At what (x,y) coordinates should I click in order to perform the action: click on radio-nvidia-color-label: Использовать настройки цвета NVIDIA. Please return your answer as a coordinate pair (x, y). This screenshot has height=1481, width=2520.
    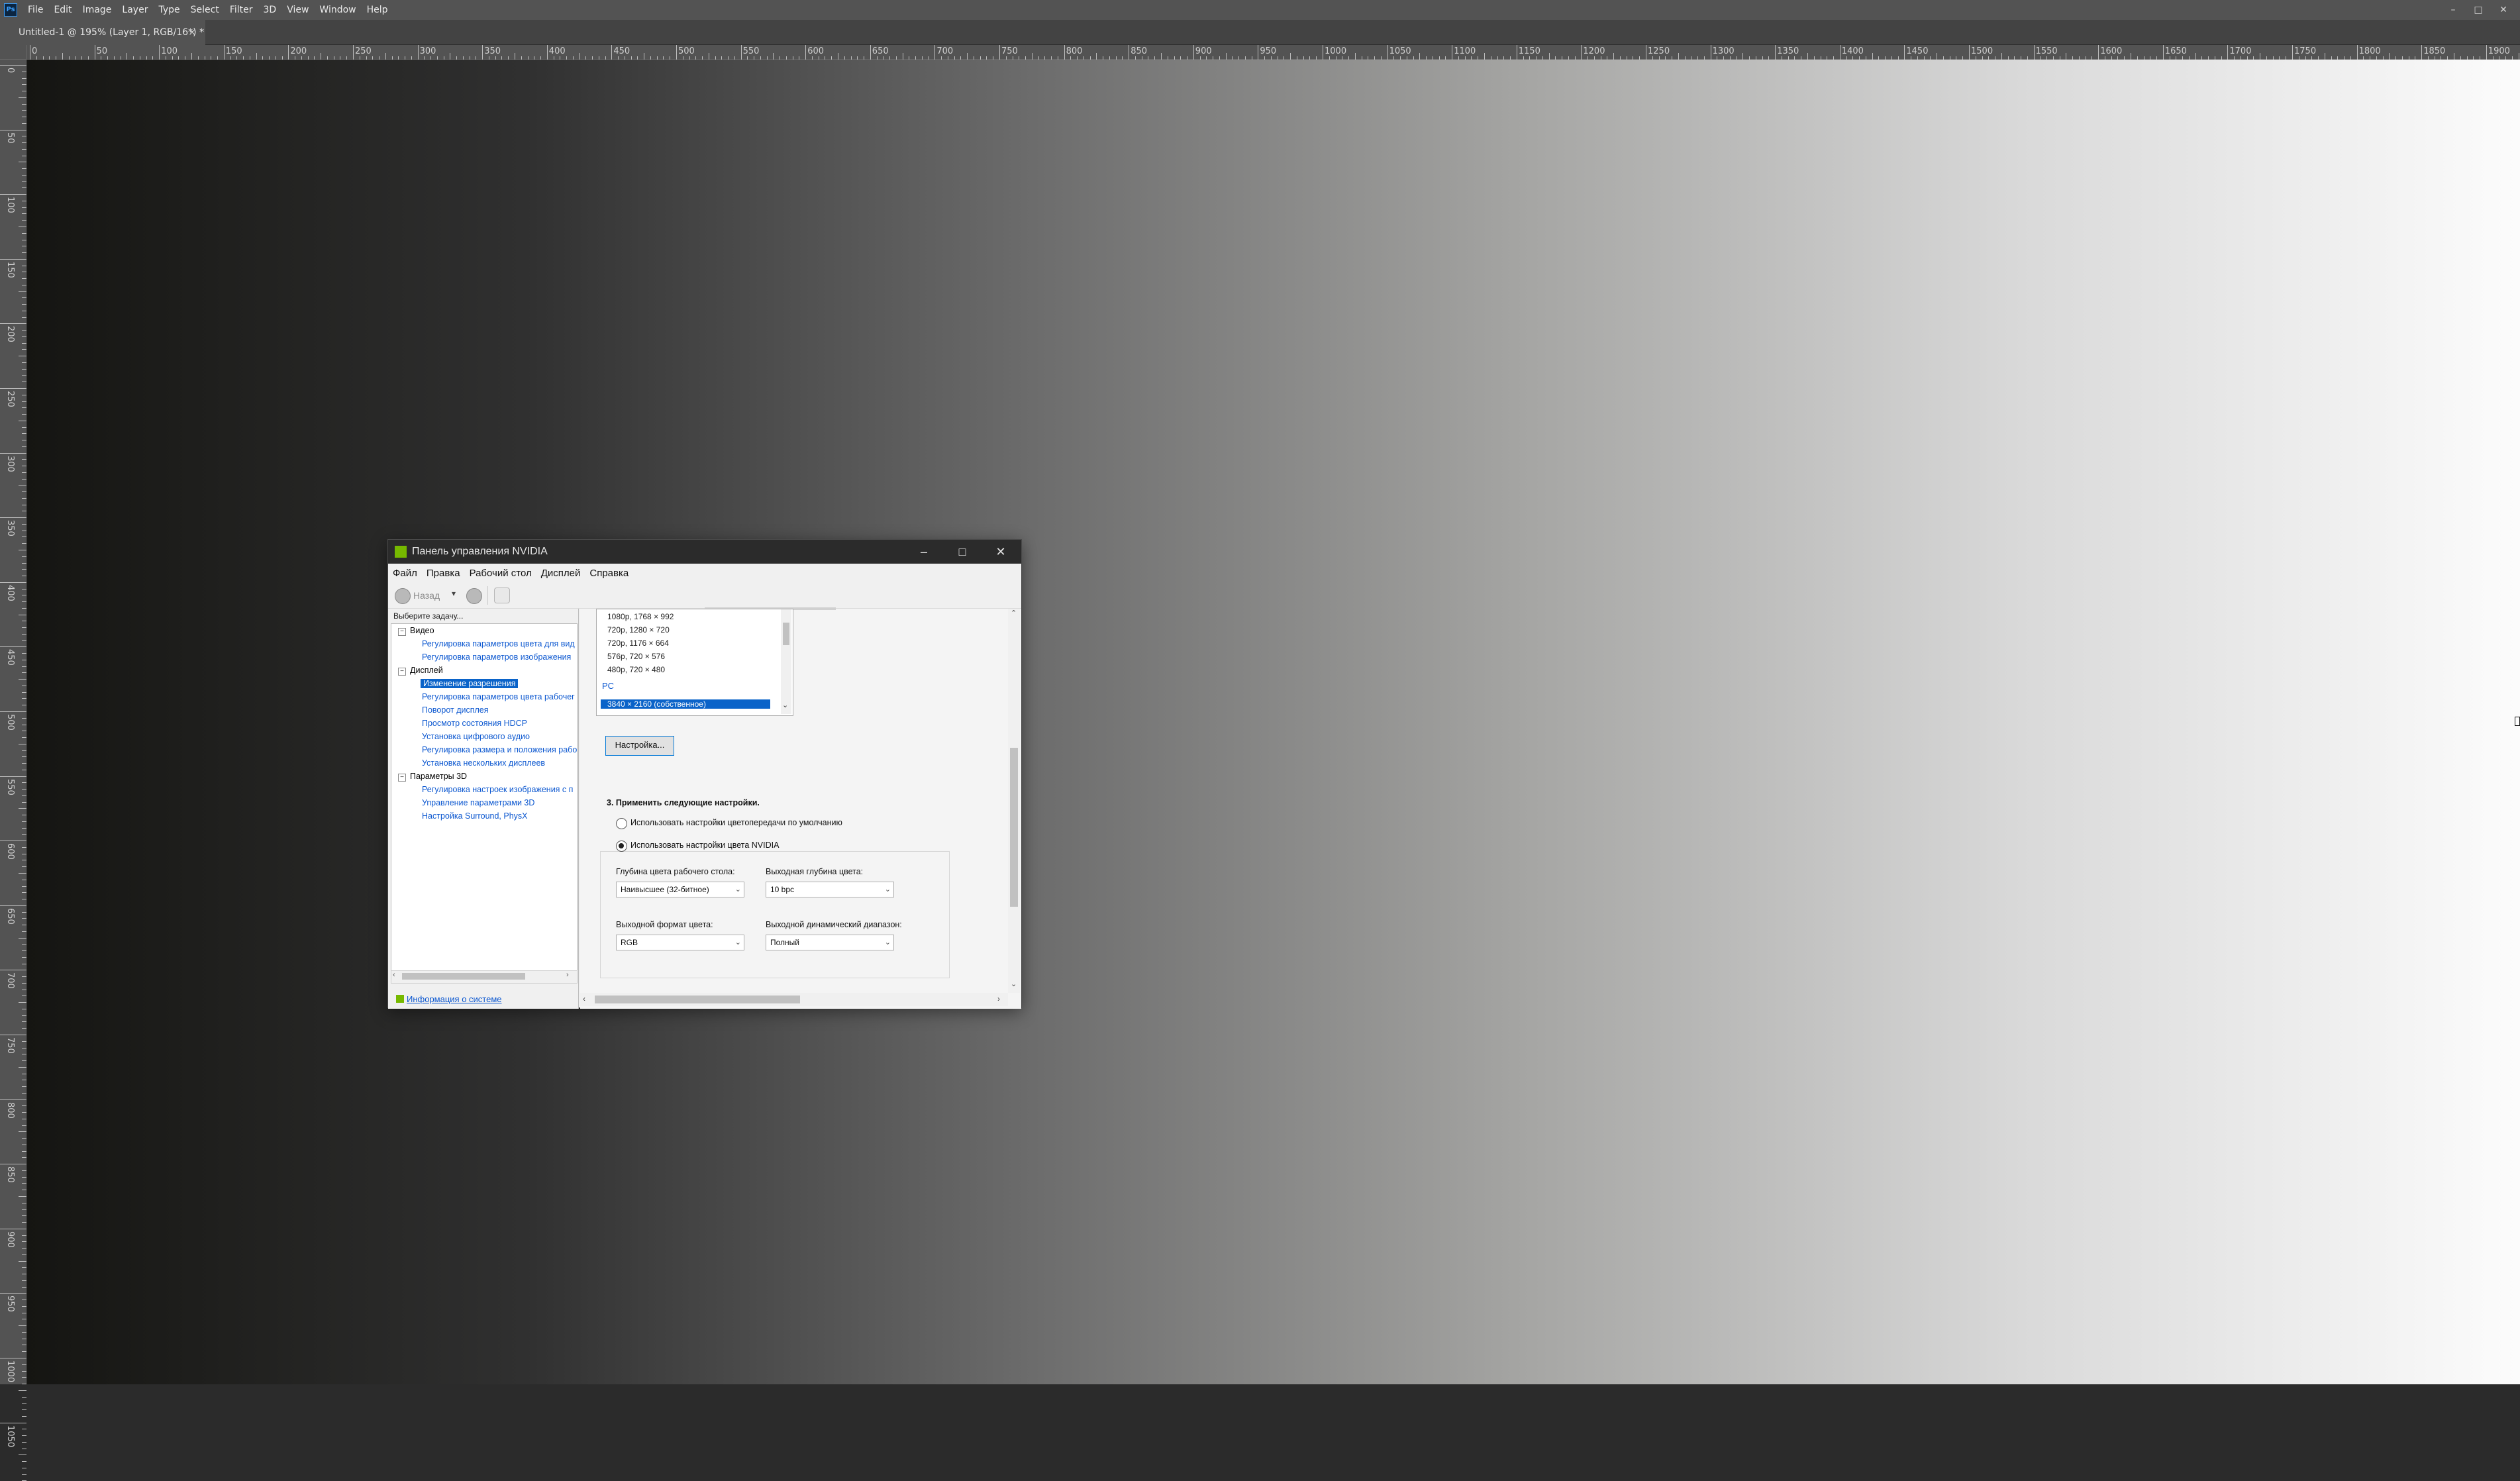
    Looking at the image, I should click on (706, 845).